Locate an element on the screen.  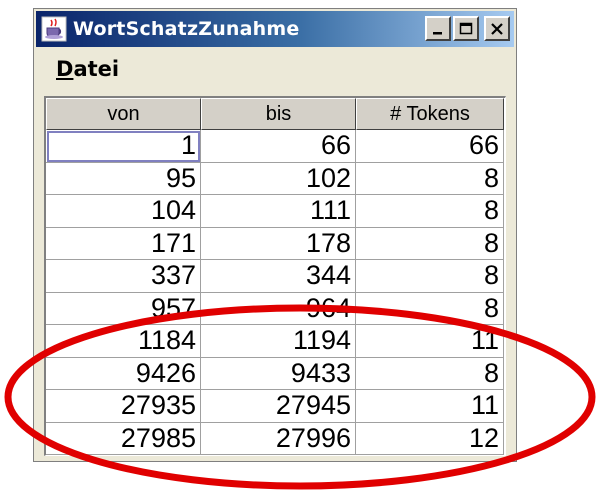
table-cell: 337 is located at coordinates (123, 276).